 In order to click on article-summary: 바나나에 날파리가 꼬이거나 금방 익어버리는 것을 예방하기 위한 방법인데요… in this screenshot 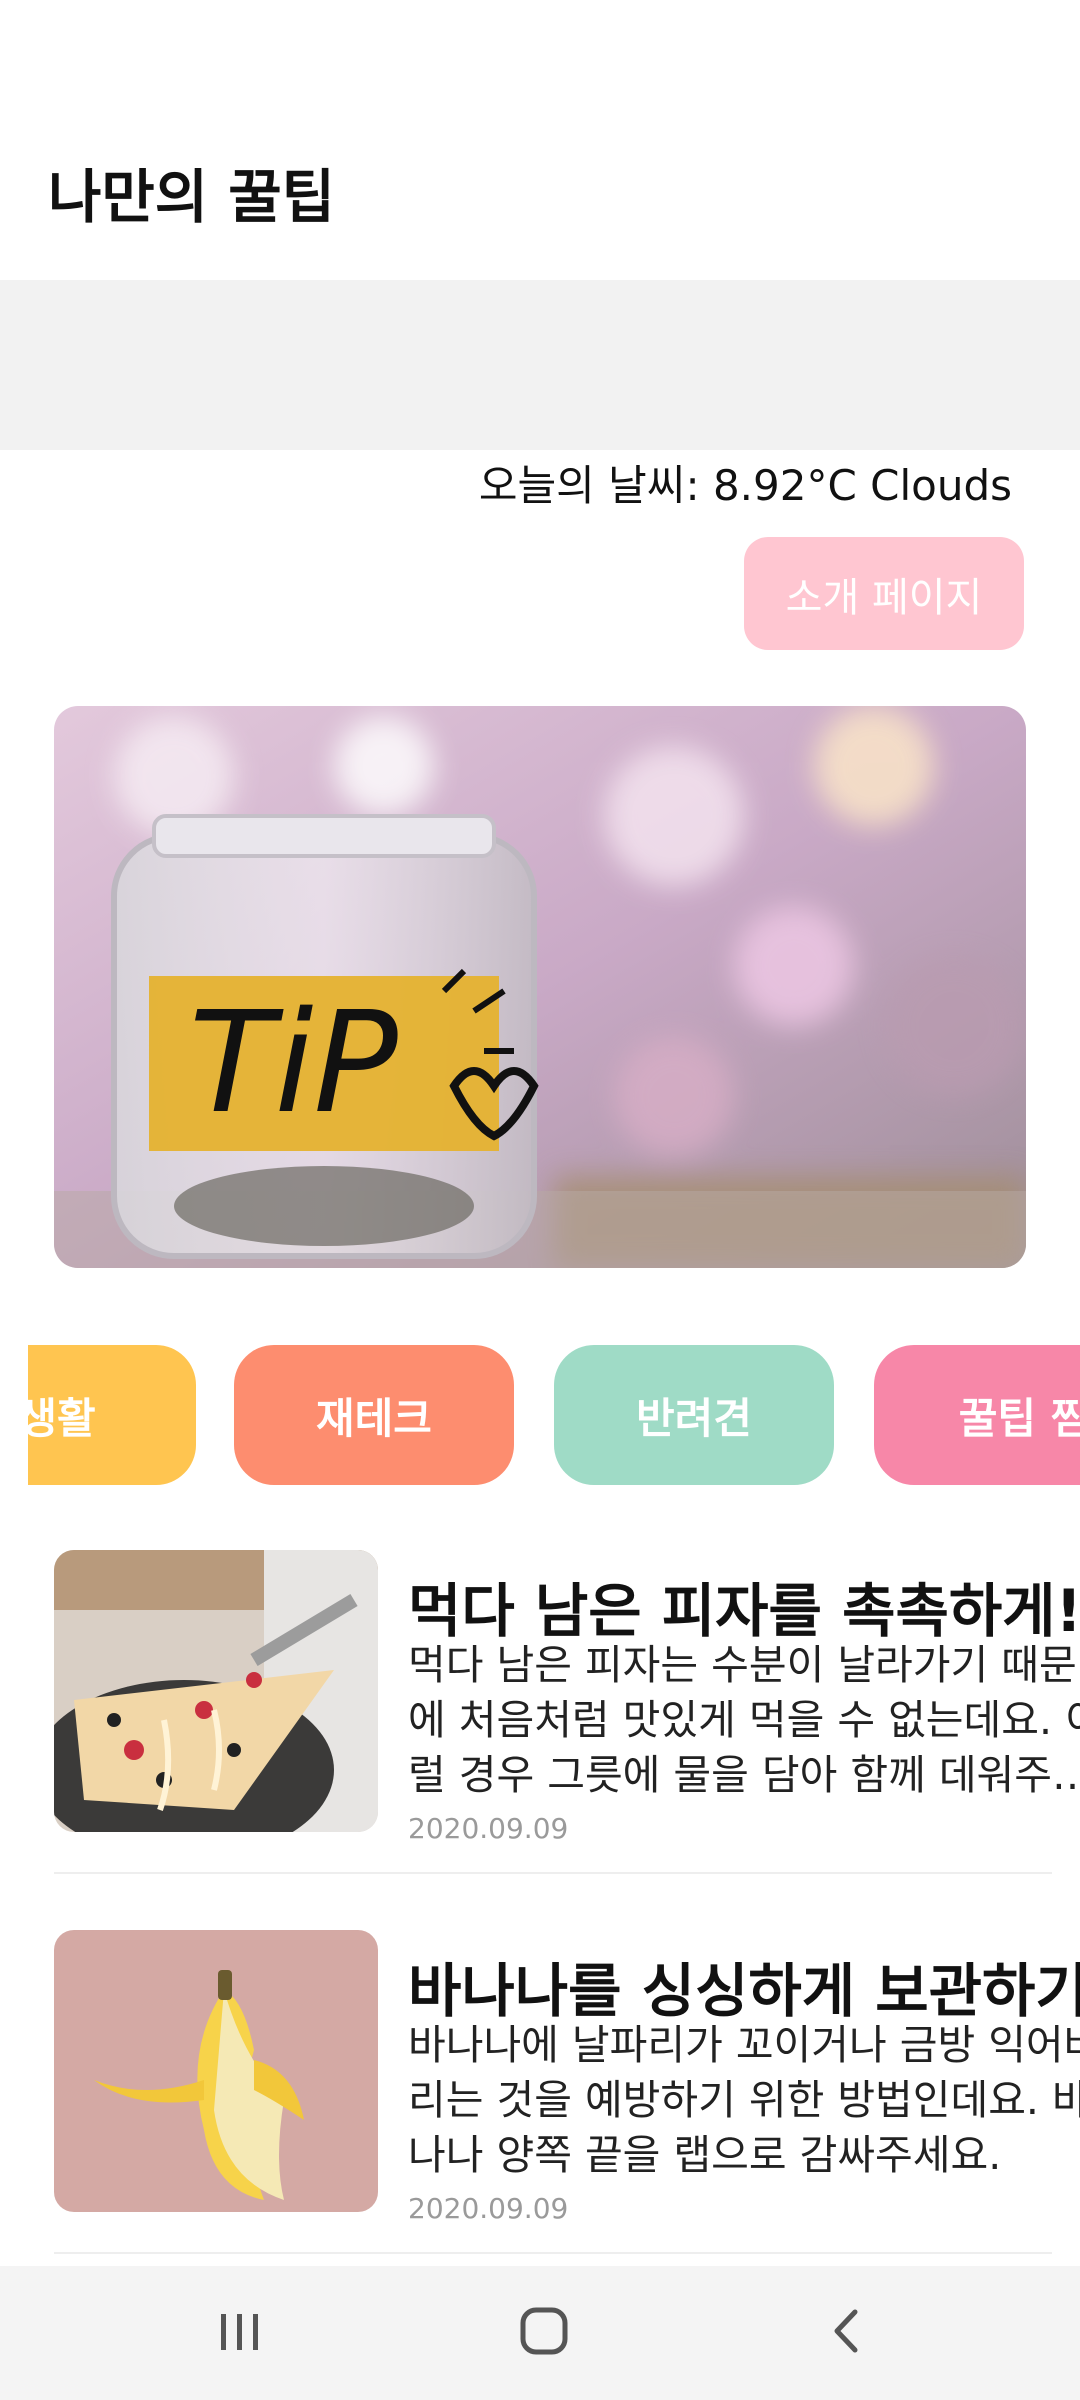, I will do `click(744, 2100)`.